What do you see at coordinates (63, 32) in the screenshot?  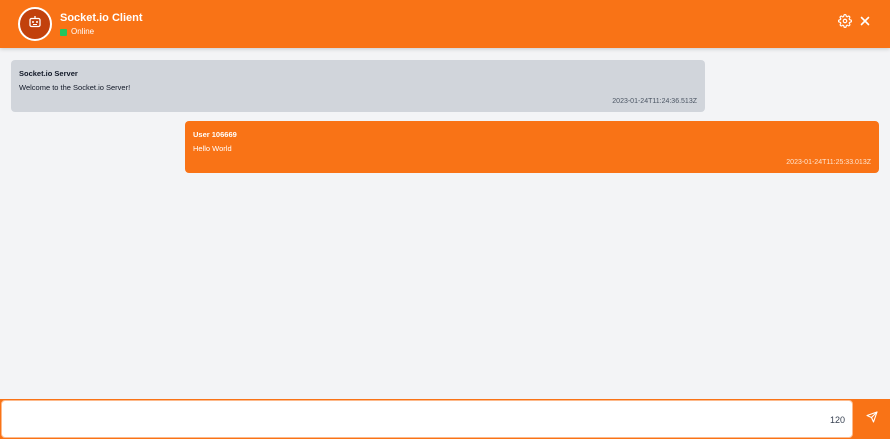 I see `online-status-dot` at bounding box center [63, 32].